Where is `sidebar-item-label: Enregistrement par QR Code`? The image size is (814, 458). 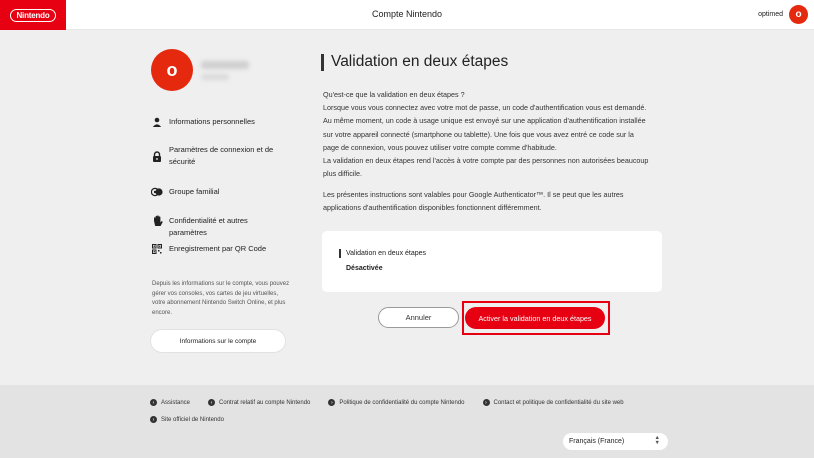
sidebar-item-label: Enregistrement par QR Code is located at coordinates (218, 248).